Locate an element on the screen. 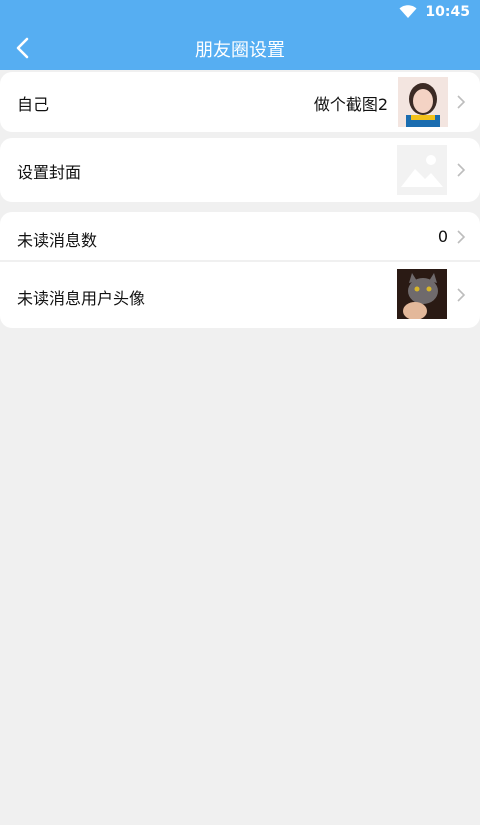 This screenshot has height=825, width=480. self-label: 自己 is located at coordinates (33, 104).